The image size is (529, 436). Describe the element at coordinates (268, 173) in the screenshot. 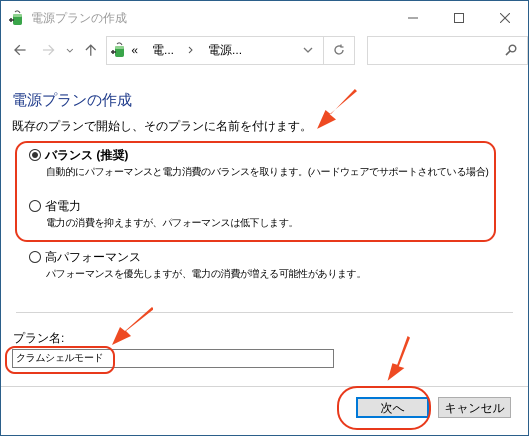

I see `plan-description: 自動的にパフォーマンスと電力消費のバランスを取ります。(ハードウェアでサポートされている場合)` at that location.